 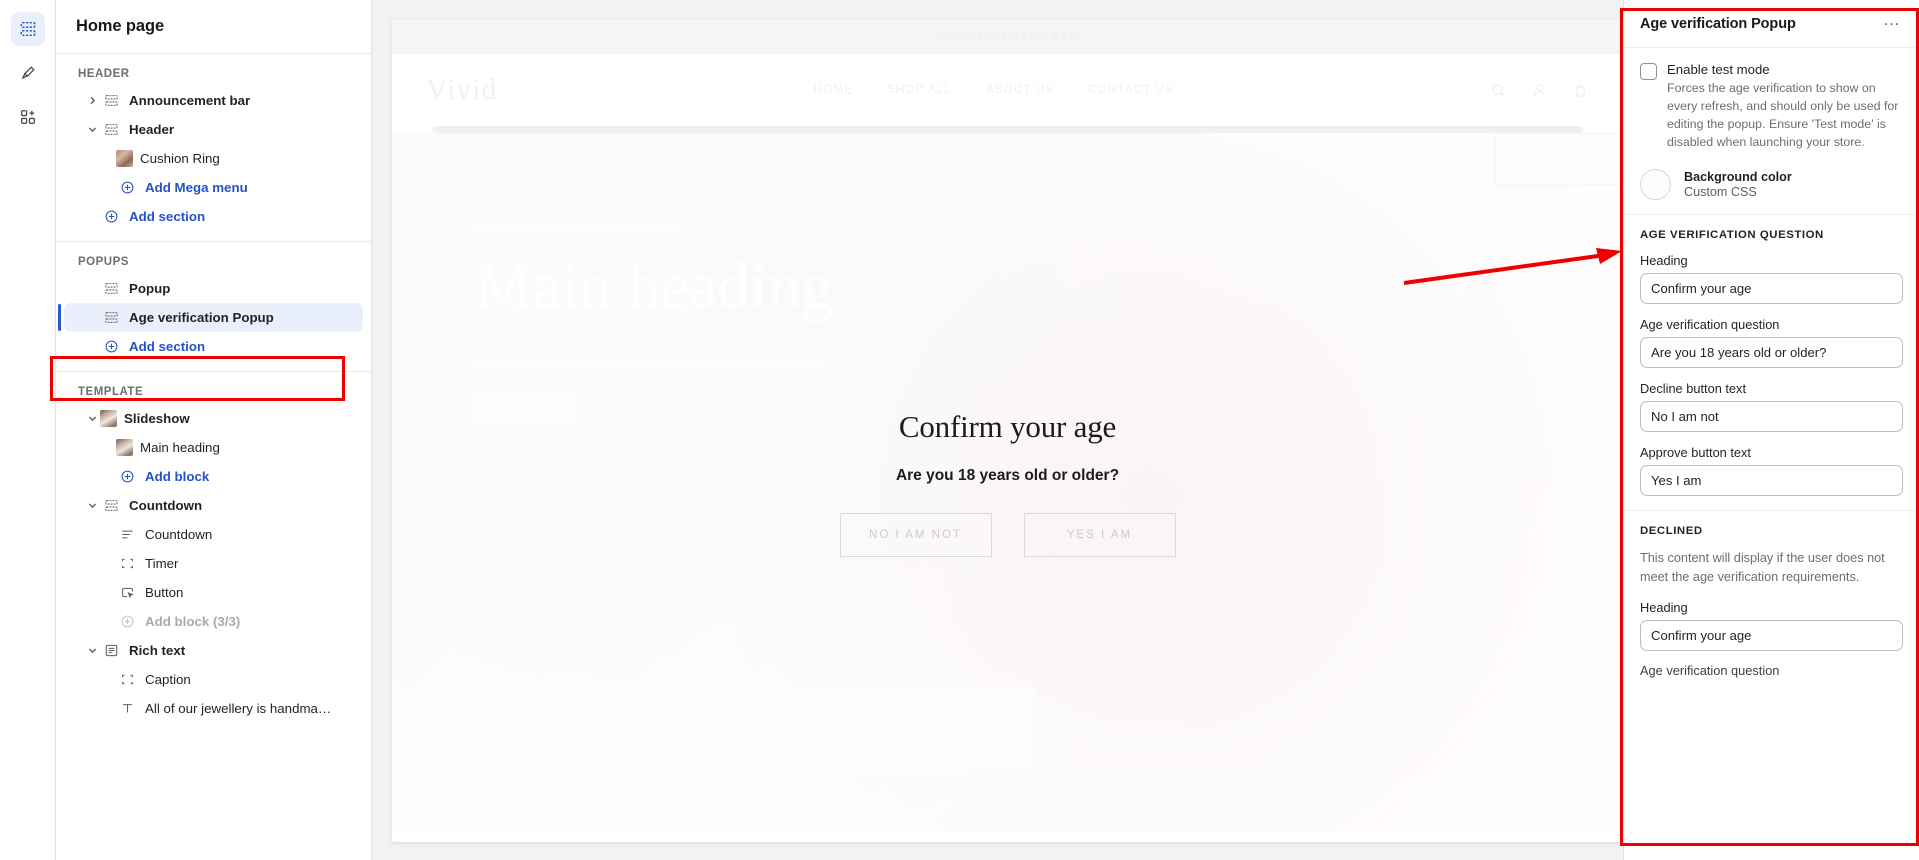 What do you see at coordinates (213, 563) in the screenshot?
I see `sidebar-item-timer: Timer` at bounding box center [213, 563].